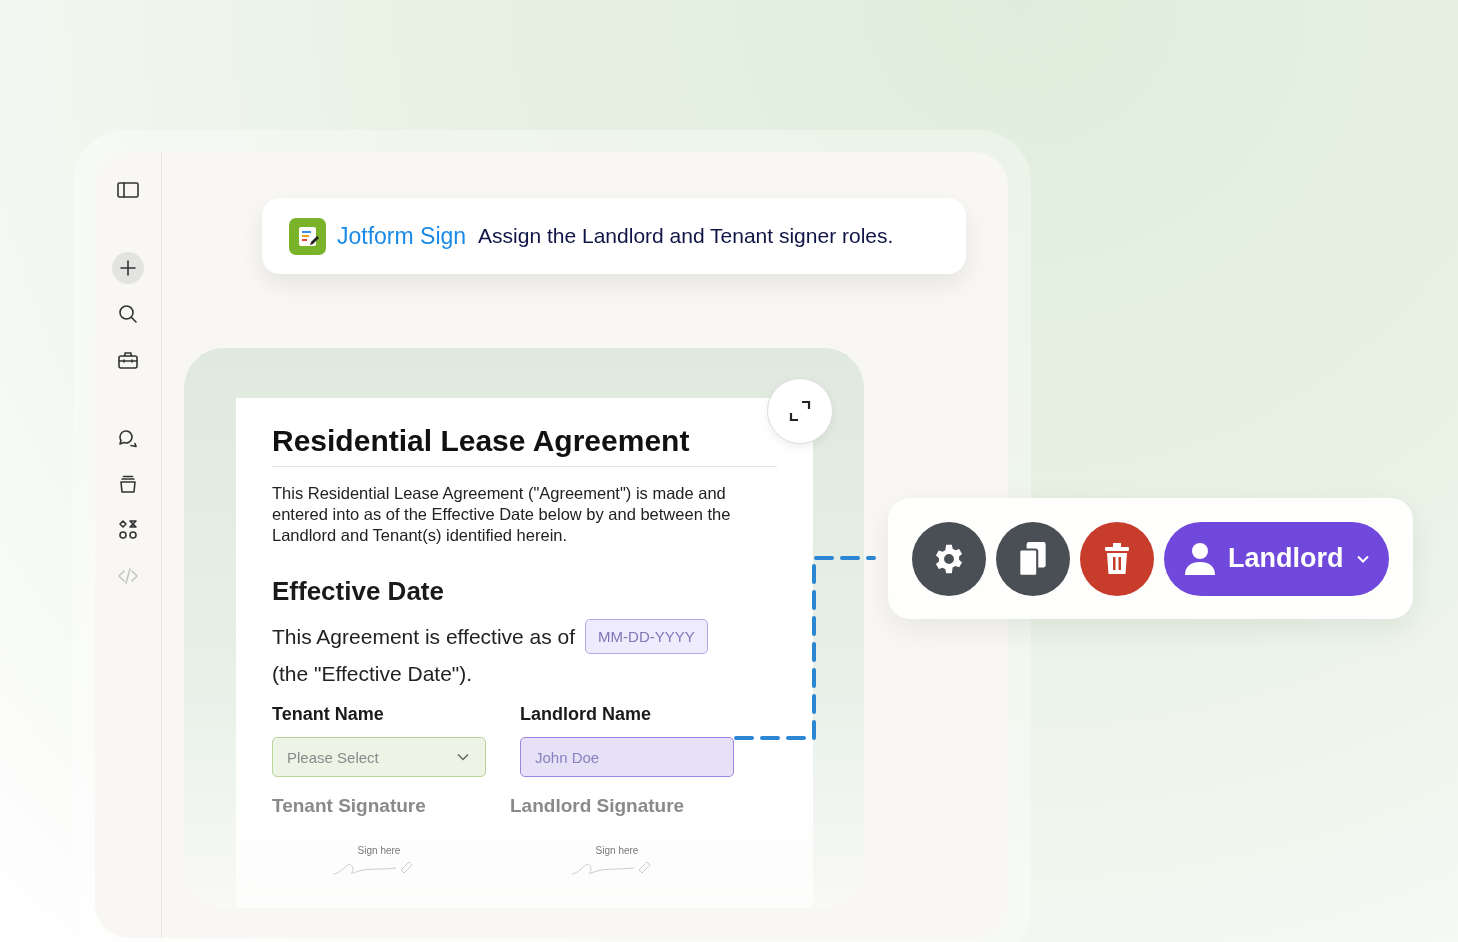 The height and width of the screenshot is (942, 1458). Describe the element at coordinates (646, 636) in the screenshot. I see `date-field: MM-DD-YYYY` at that location.